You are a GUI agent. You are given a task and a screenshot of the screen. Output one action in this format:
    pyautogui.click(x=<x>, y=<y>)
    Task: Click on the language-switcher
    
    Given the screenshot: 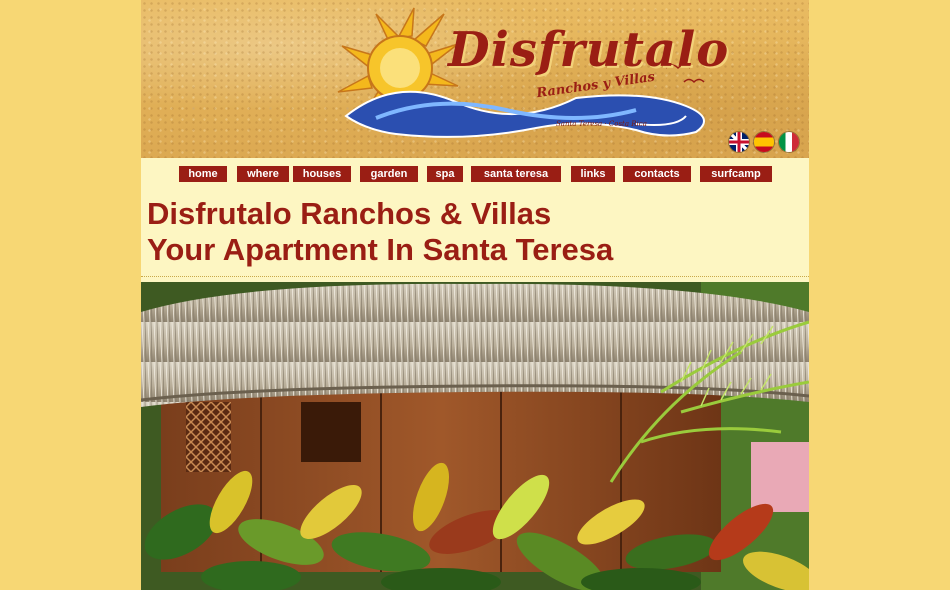 What is the action you would take?
    pyautogui.click(x=764, y=142)
    